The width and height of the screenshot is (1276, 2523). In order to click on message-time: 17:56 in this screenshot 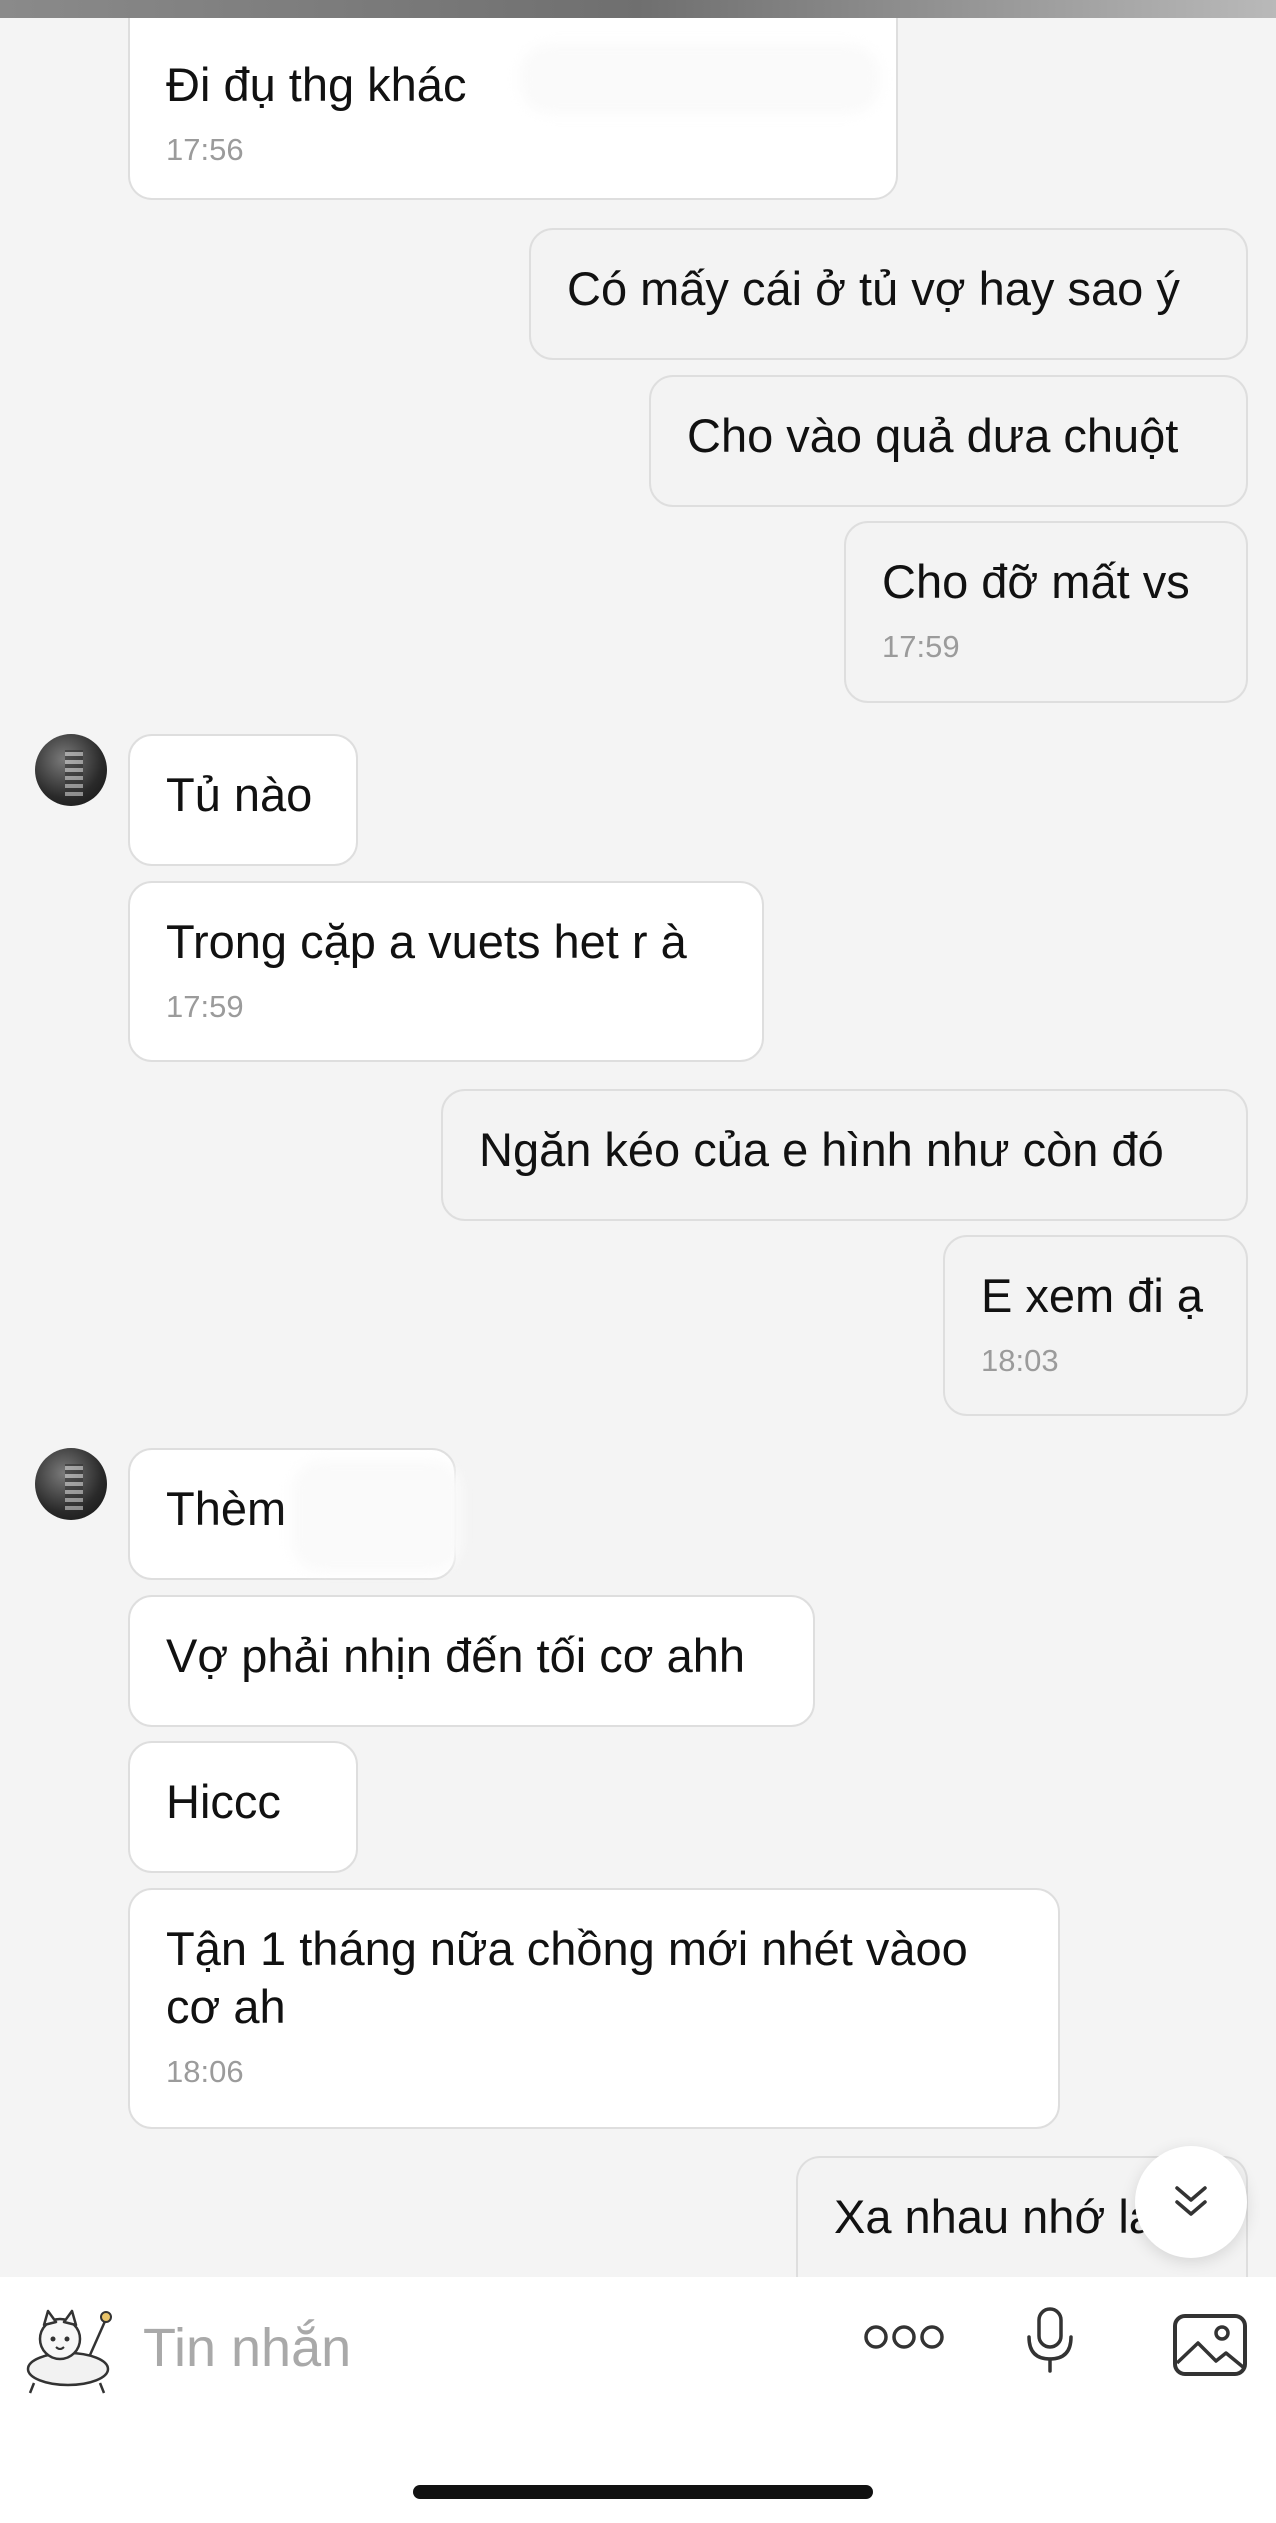, I will do `click(205, 149)`.